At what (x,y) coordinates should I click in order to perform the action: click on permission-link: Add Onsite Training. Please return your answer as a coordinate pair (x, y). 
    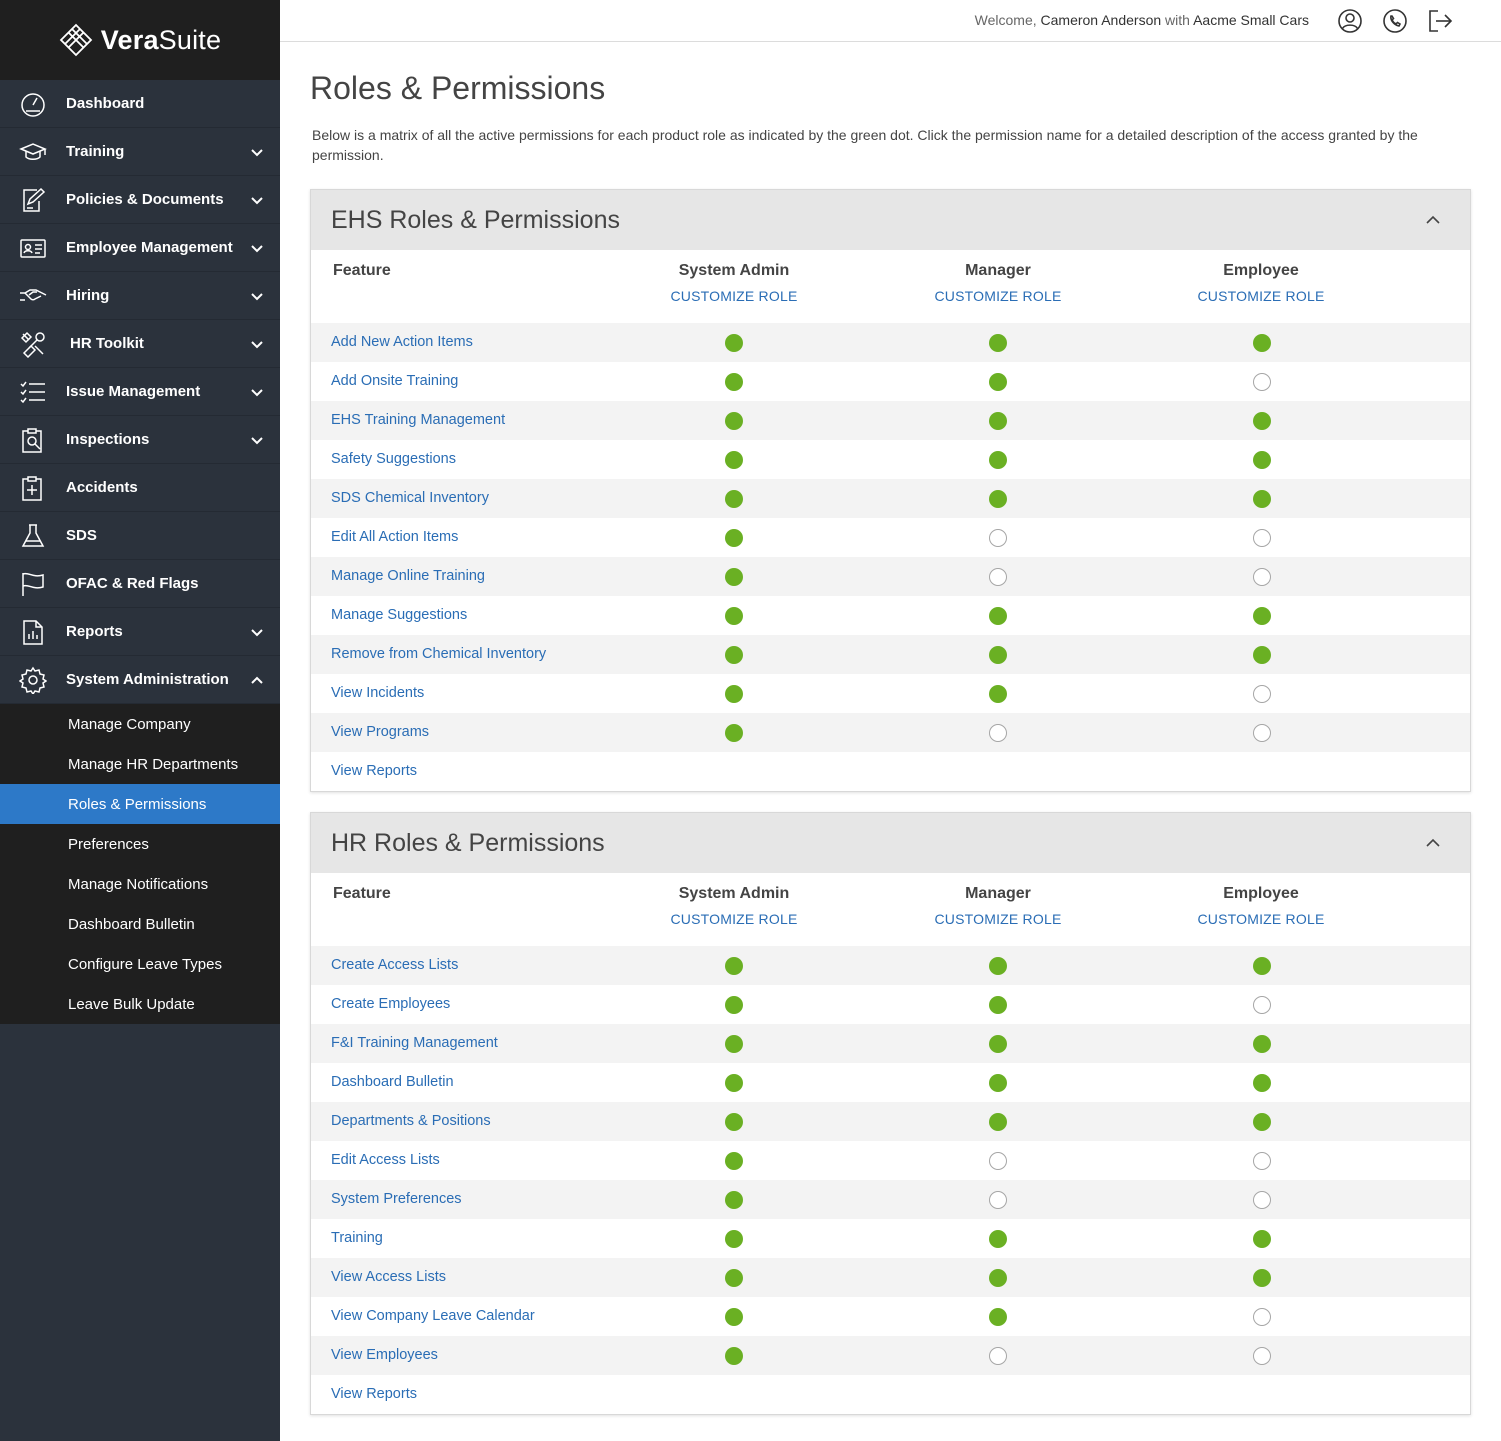
    Looking at the image, I should click on (394, 381).